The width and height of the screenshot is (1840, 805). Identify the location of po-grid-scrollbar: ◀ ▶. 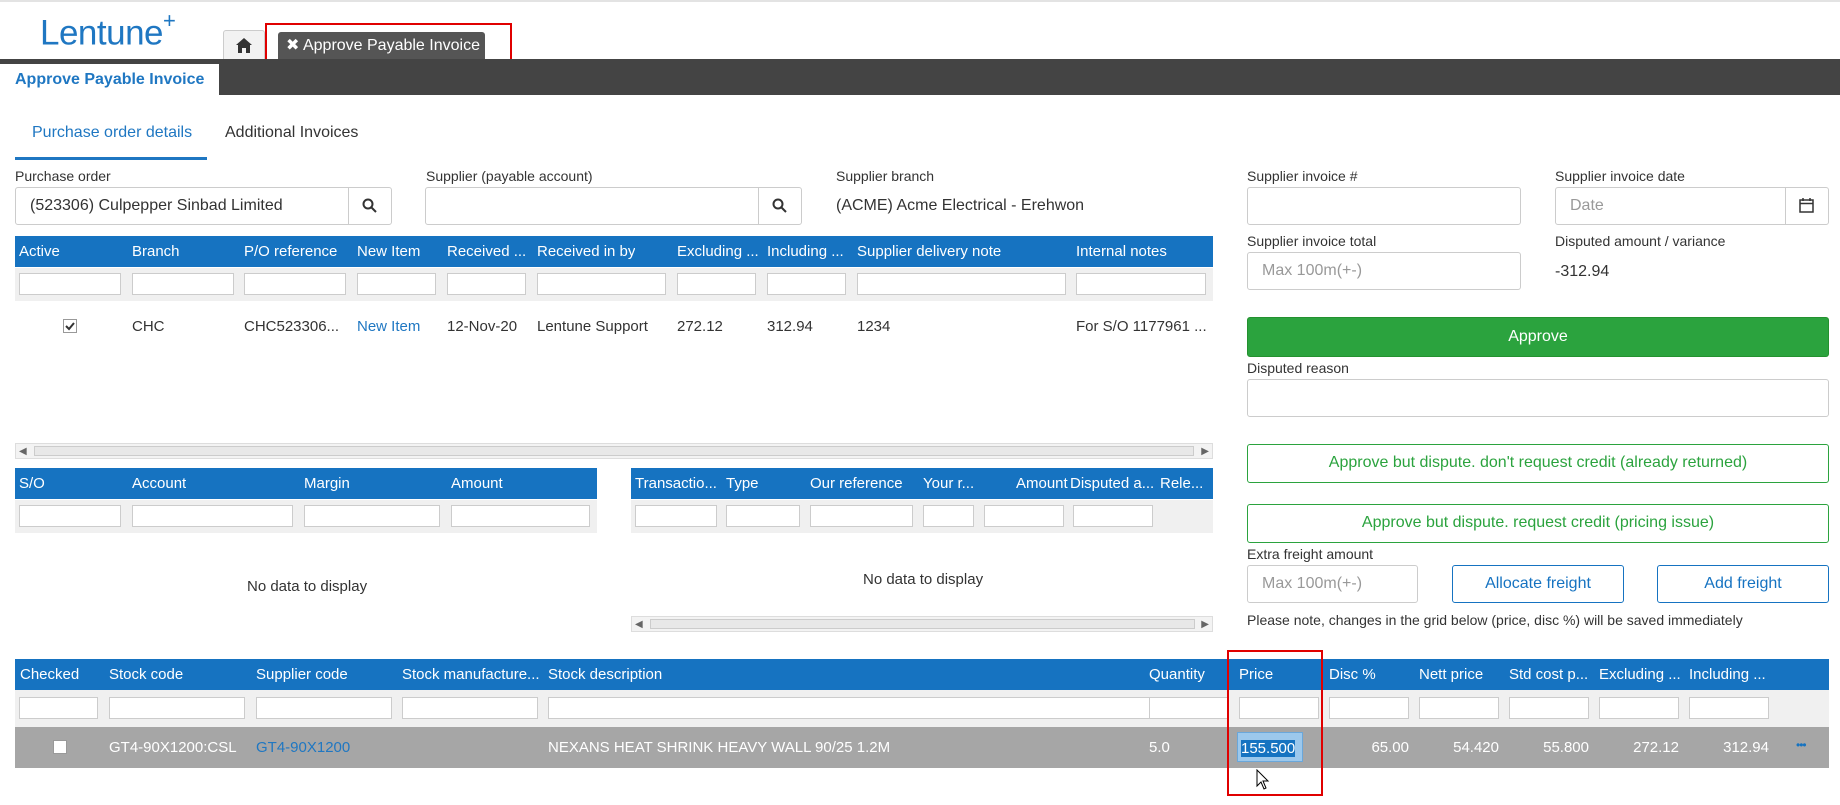
(614, 451).